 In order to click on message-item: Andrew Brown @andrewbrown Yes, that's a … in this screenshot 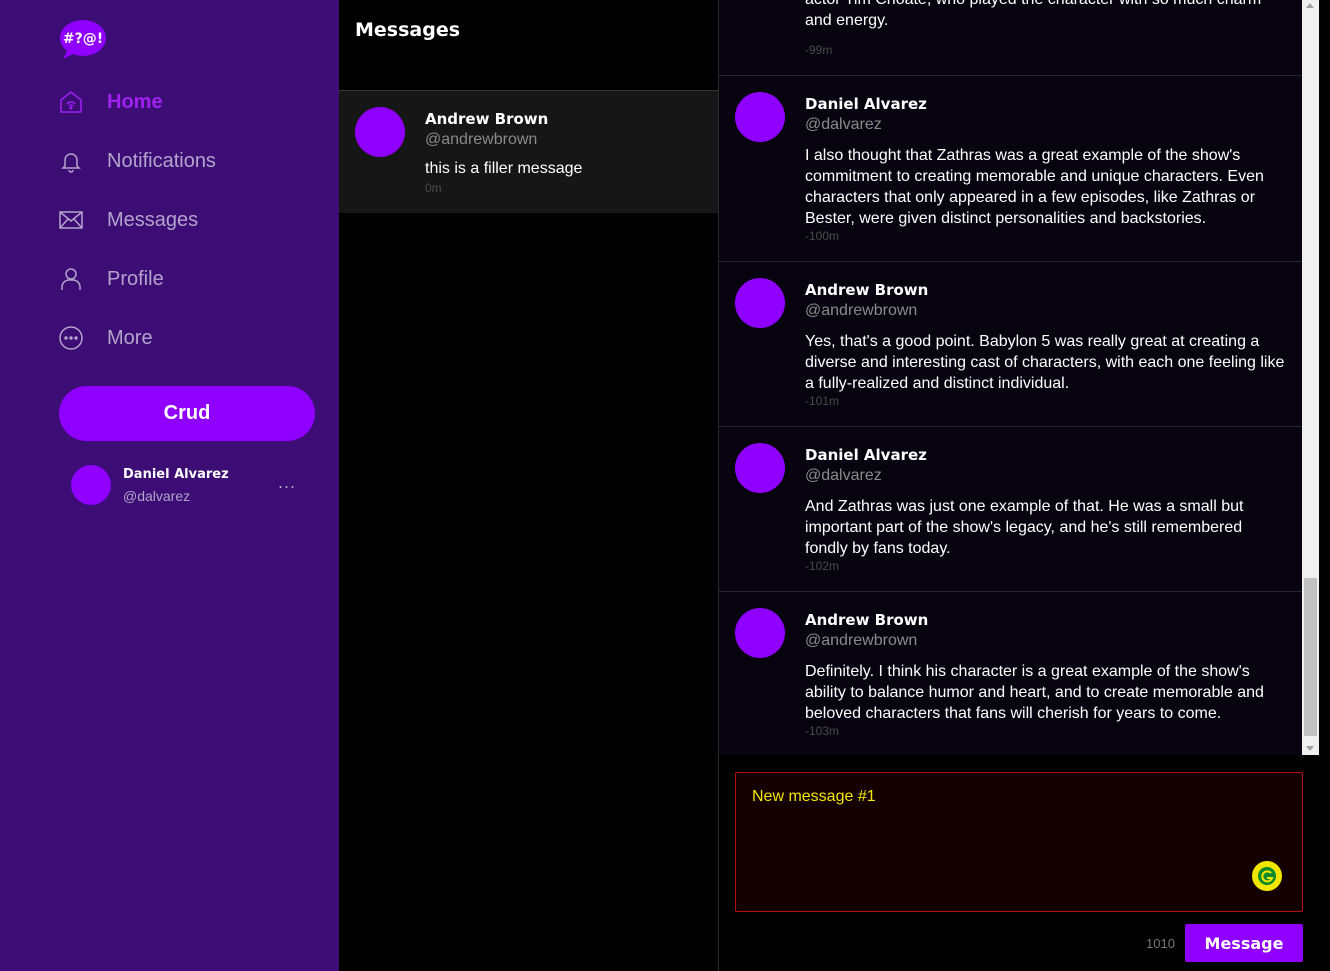, I will do `click(1010, 344)`.